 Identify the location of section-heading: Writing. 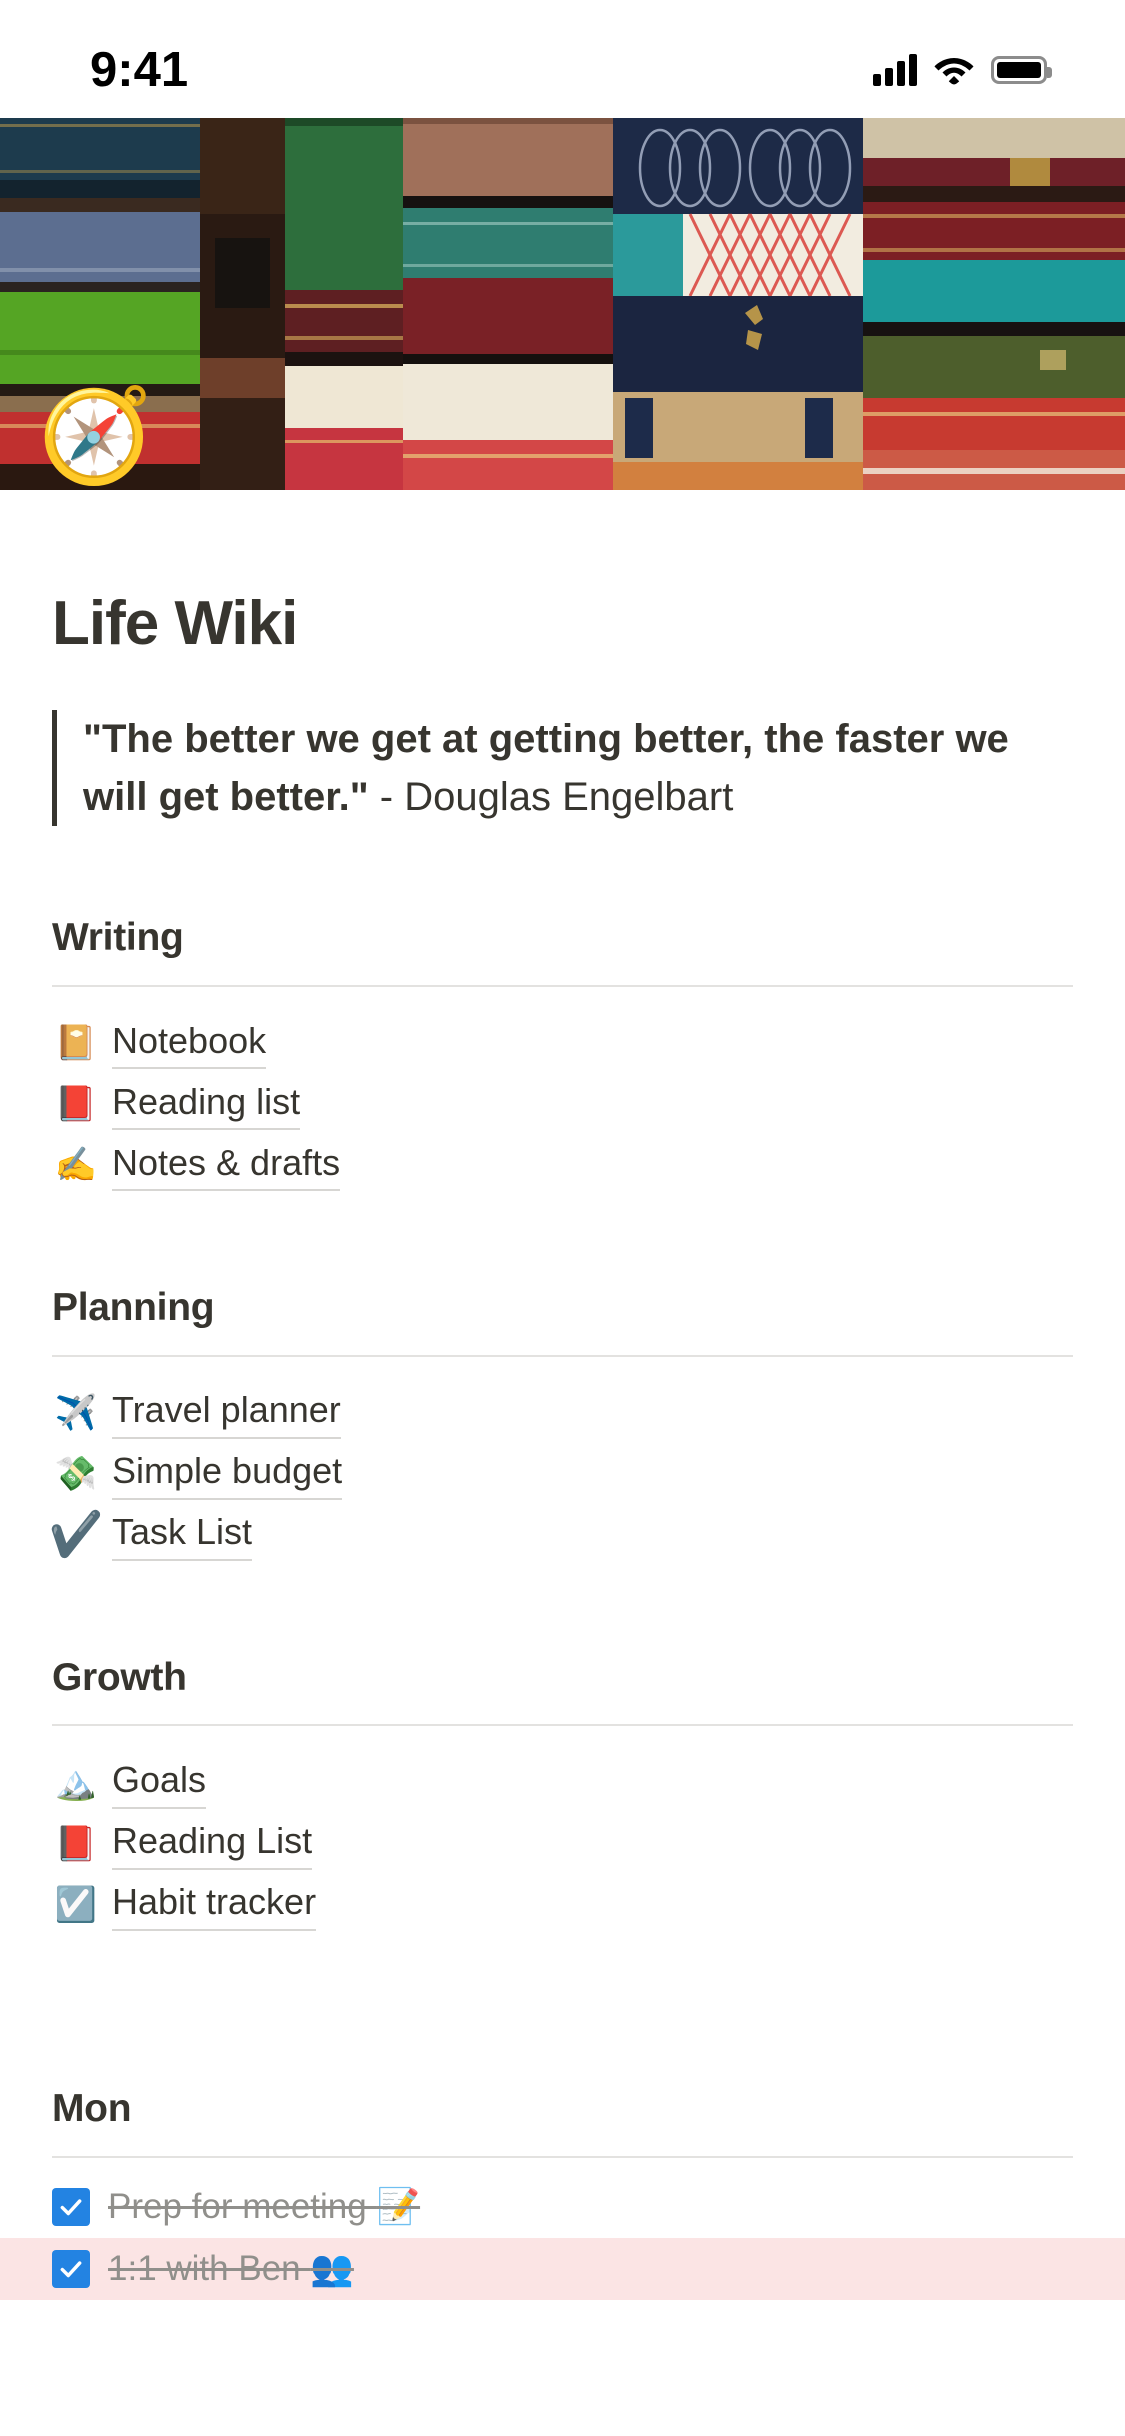
(562, 938).